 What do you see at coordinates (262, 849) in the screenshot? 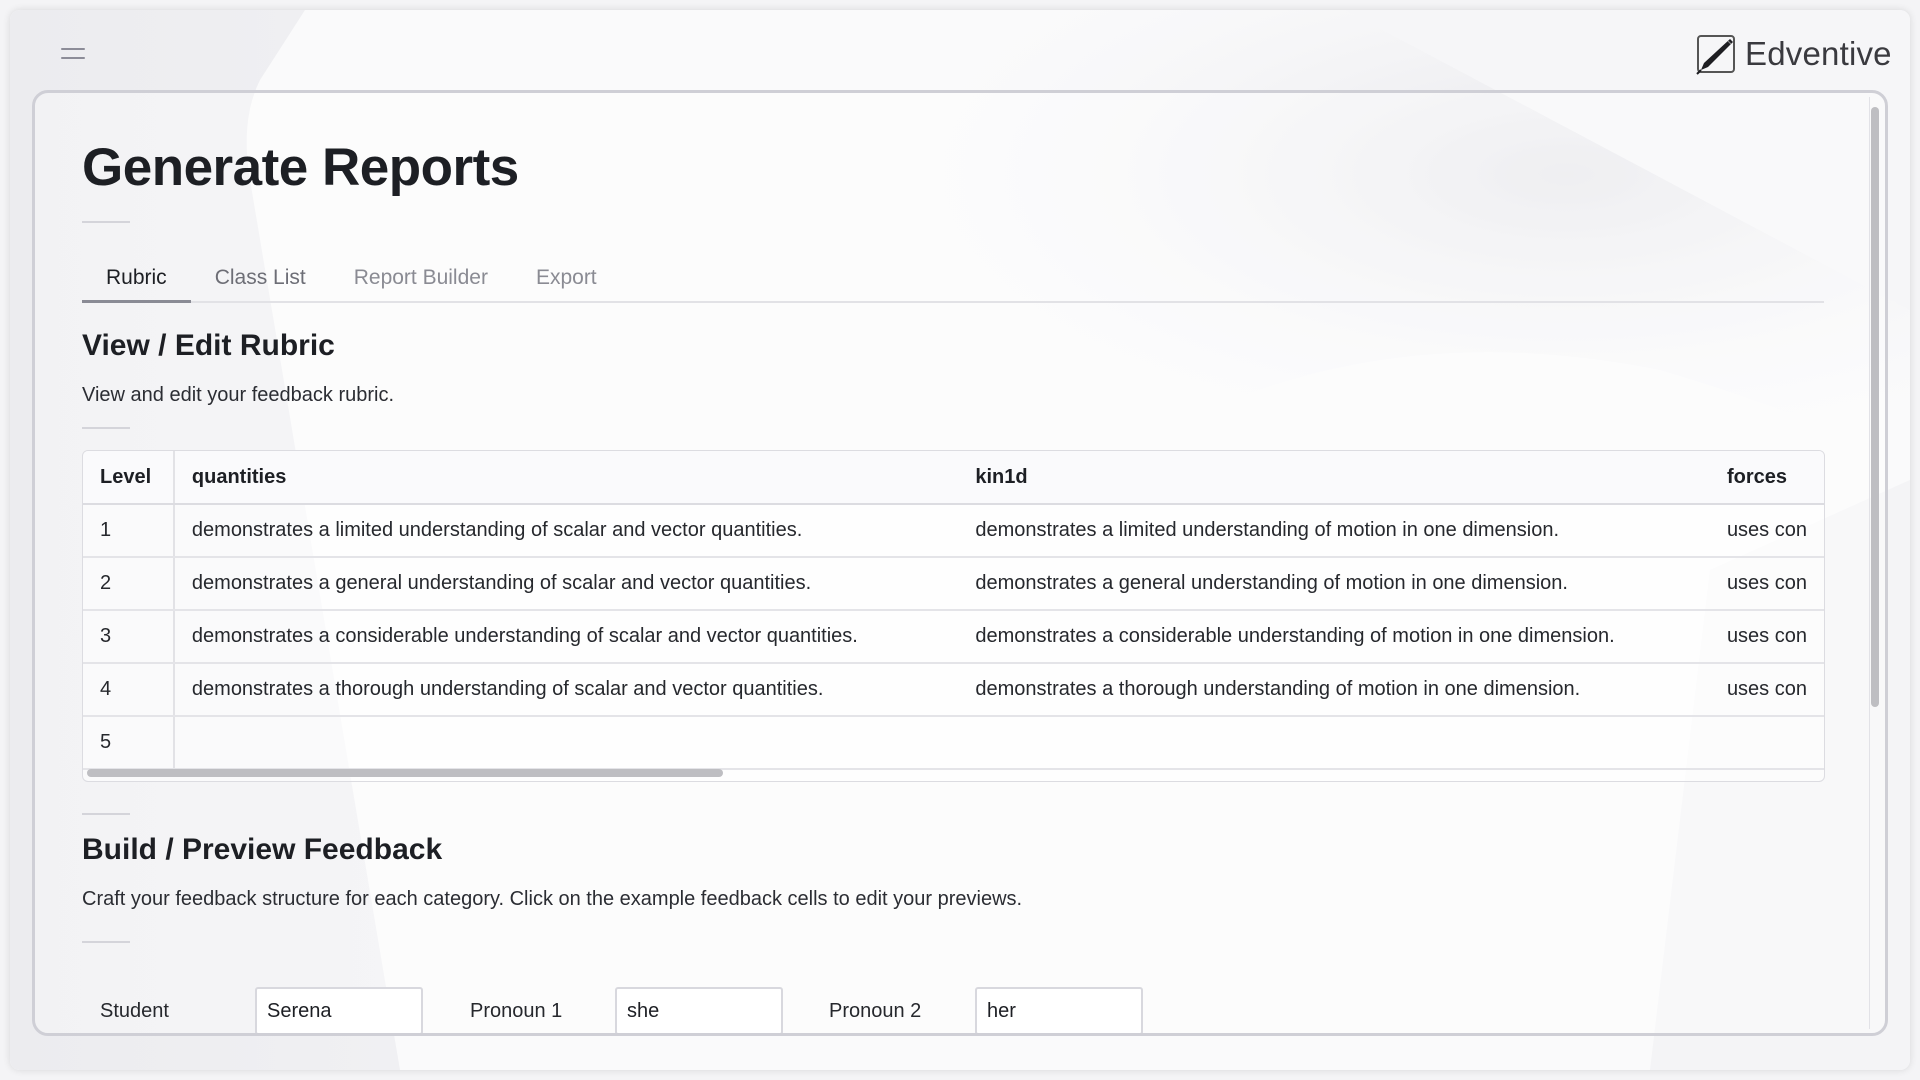
I see `feedback-section-heading: Build / Preview Feedback` at bounding box center [262, 849].